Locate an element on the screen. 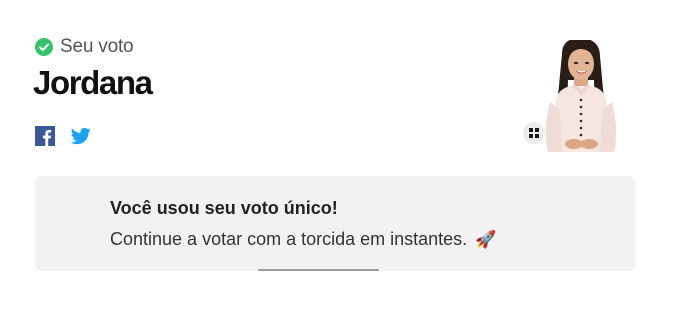 The image size is (682, 313). check-circle-icon is located at coordinates (44, 47).